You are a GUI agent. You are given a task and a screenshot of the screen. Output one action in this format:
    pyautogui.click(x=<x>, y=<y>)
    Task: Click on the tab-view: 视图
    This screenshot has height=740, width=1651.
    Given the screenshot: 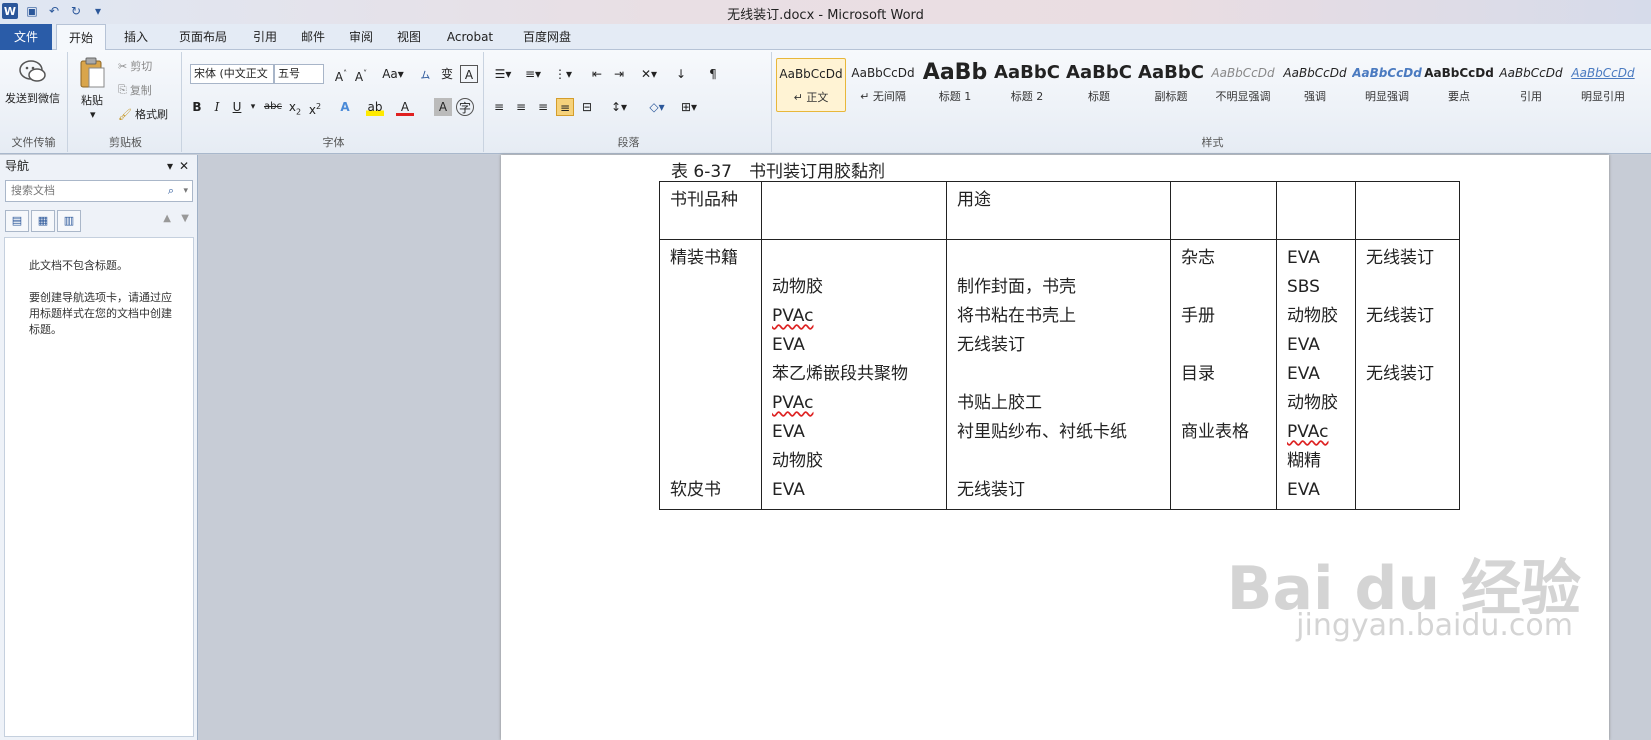 What is the action you would take?
    pyautogui.click(x=409, y=37)
    